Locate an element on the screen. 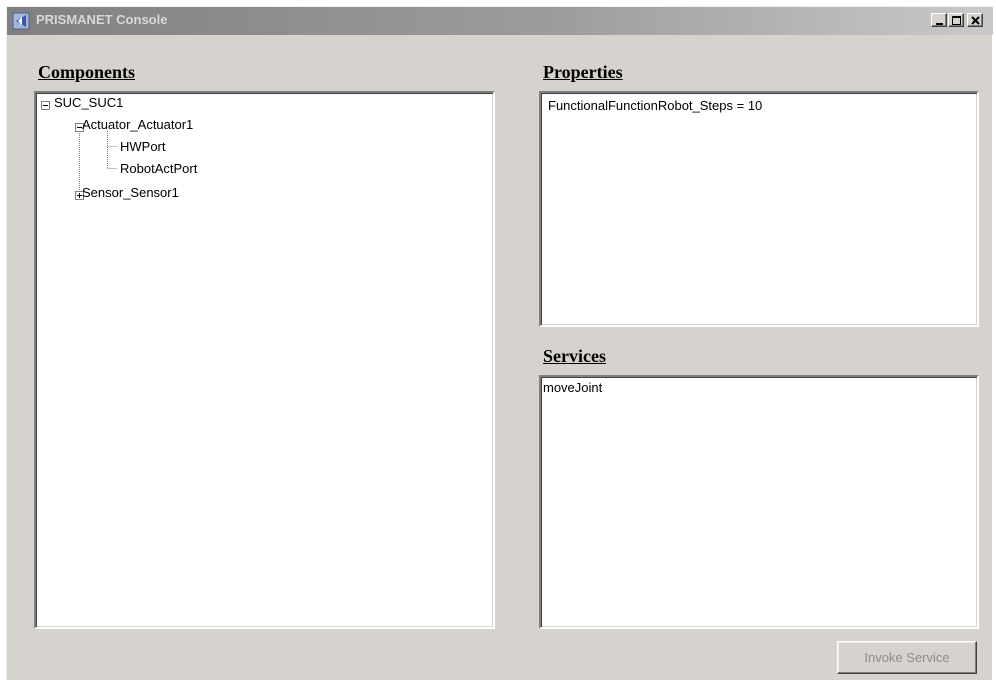 The height and width of the screenshot is (680, 996). minimize-button is located at coordinates (939, 20).